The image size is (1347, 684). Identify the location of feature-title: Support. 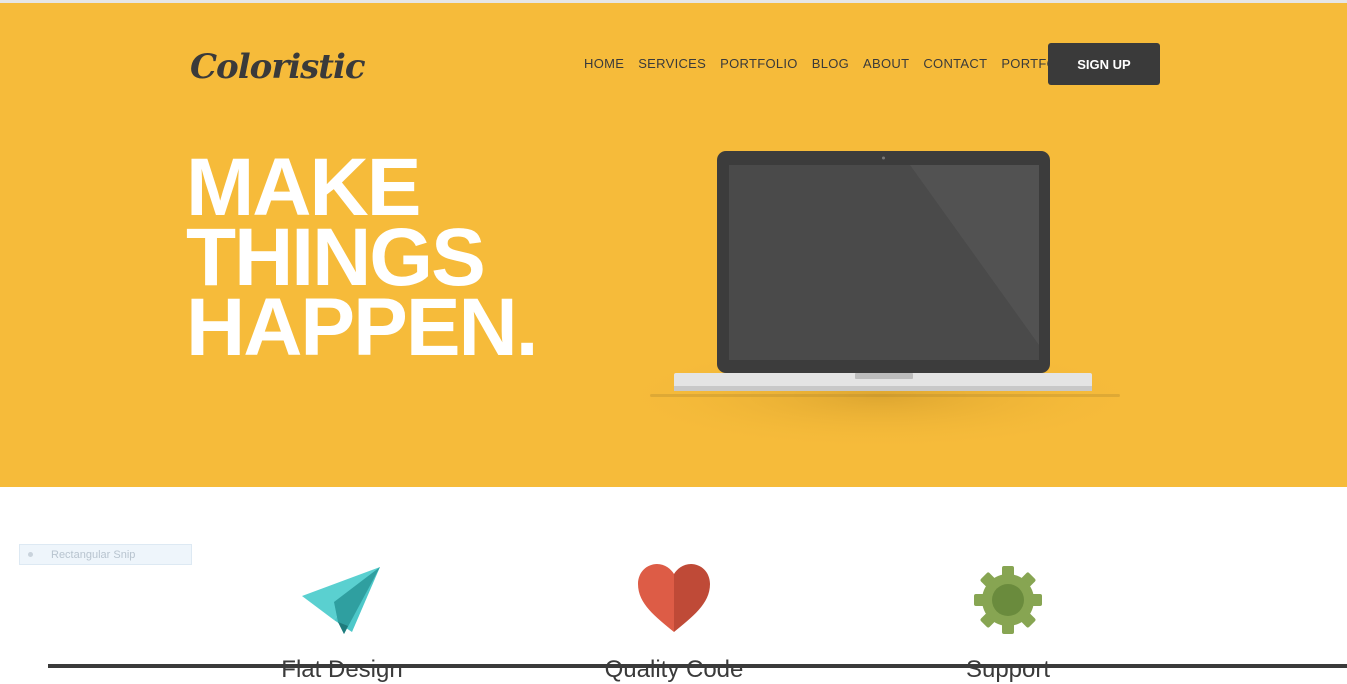
(1008, 669).